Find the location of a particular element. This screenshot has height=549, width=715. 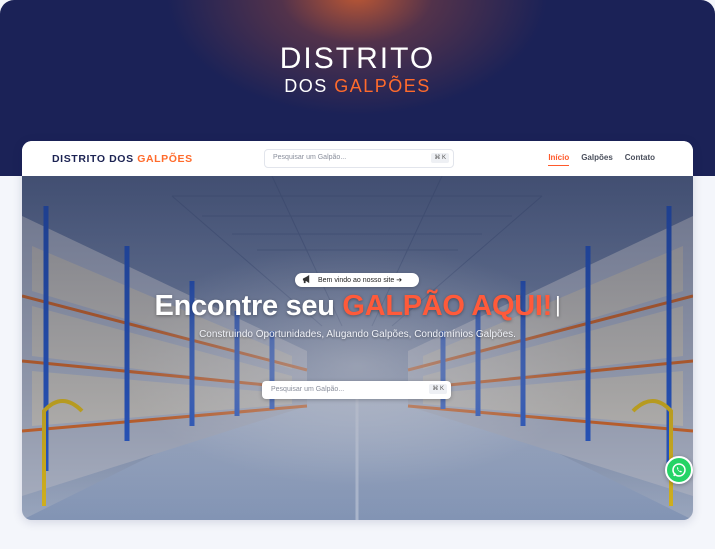

whatsapp-icon is located at coordinates (679, 470).